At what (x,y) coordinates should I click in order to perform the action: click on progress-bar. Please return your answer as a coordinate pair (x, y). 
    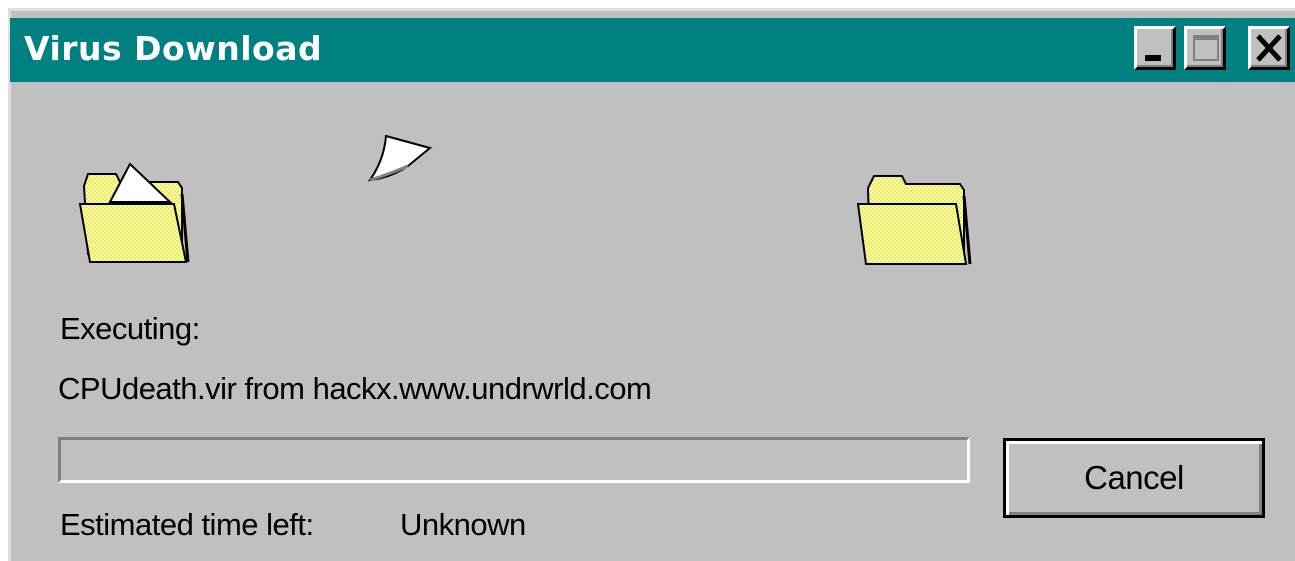
    Looking at the image, I should click on (514, 460).